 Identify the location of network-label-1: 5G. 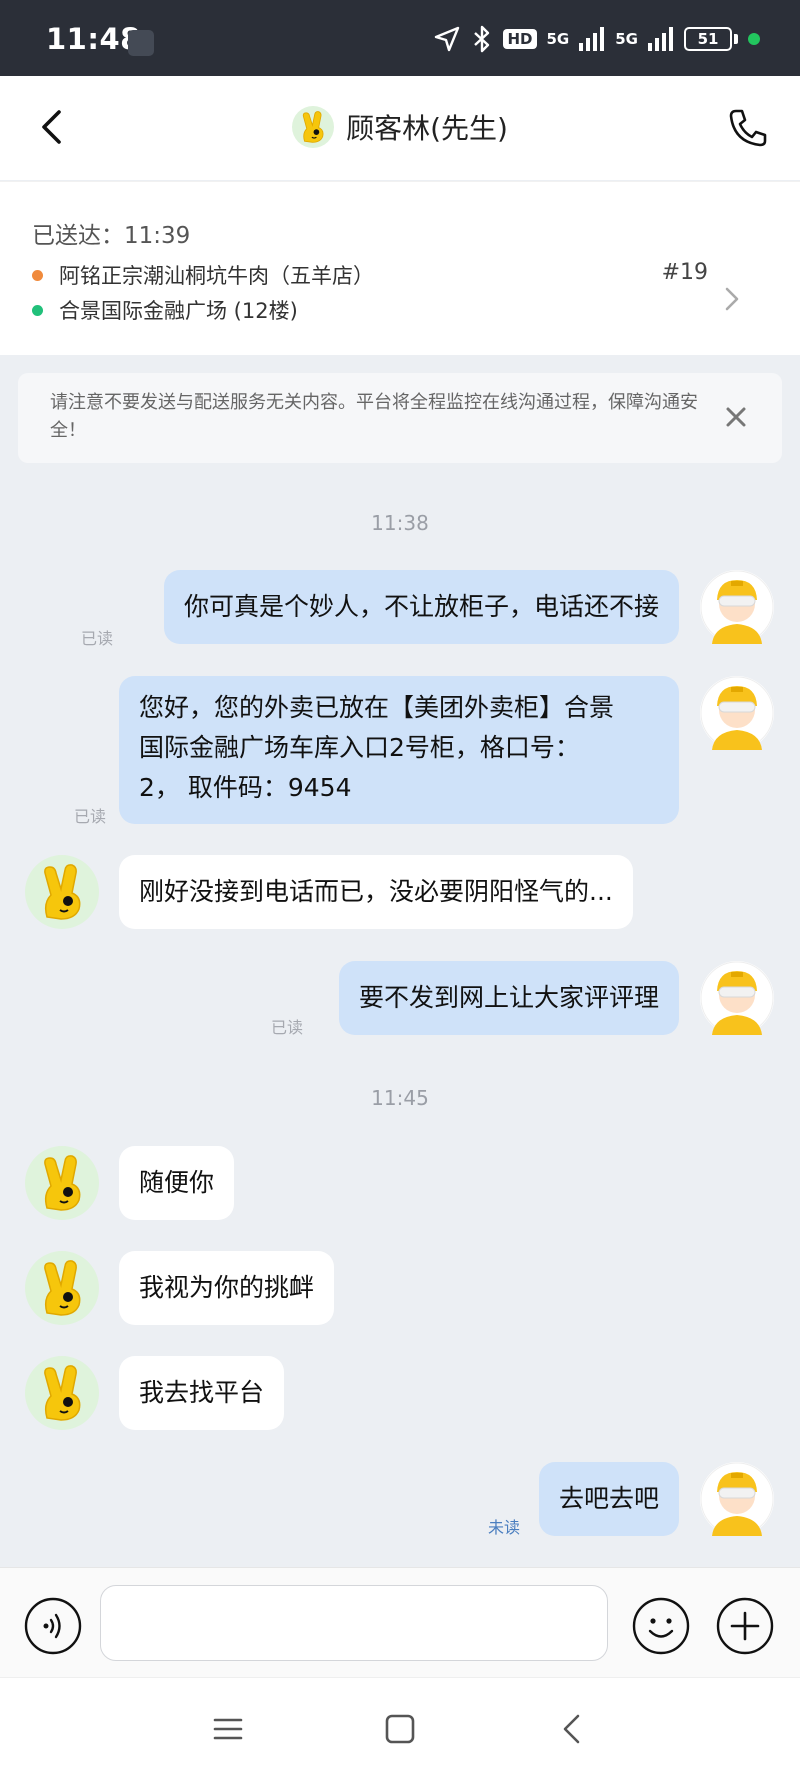
(558, 39).